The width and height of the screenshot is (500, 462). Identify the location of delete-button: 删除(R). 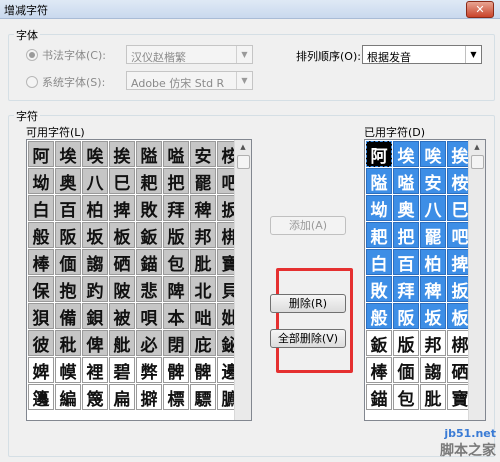
(308, 303).